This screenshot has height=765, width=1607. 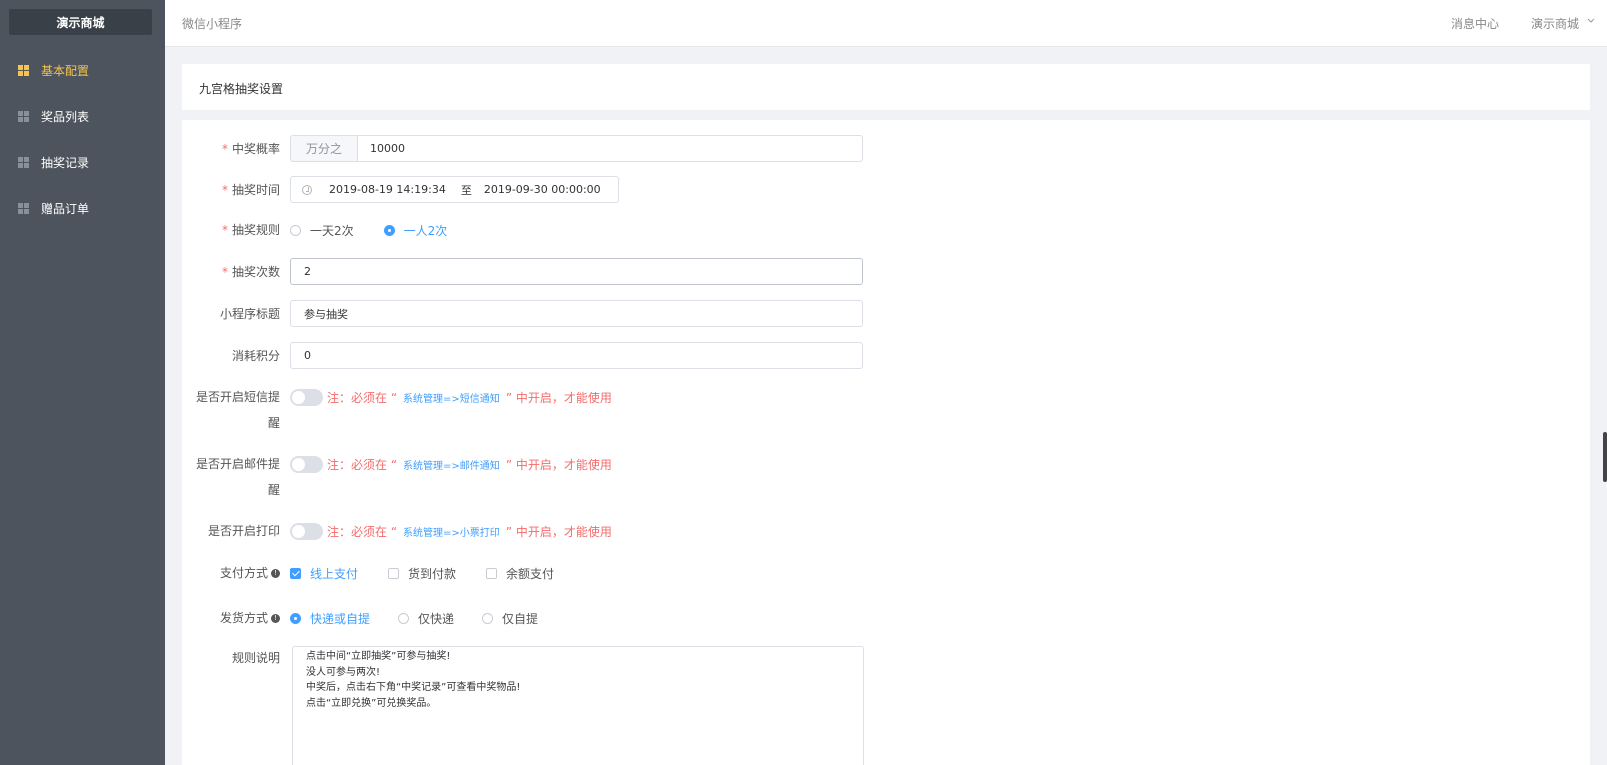 I want to click on breadcrumb: 微信小程序, so click(x=212, y=23).